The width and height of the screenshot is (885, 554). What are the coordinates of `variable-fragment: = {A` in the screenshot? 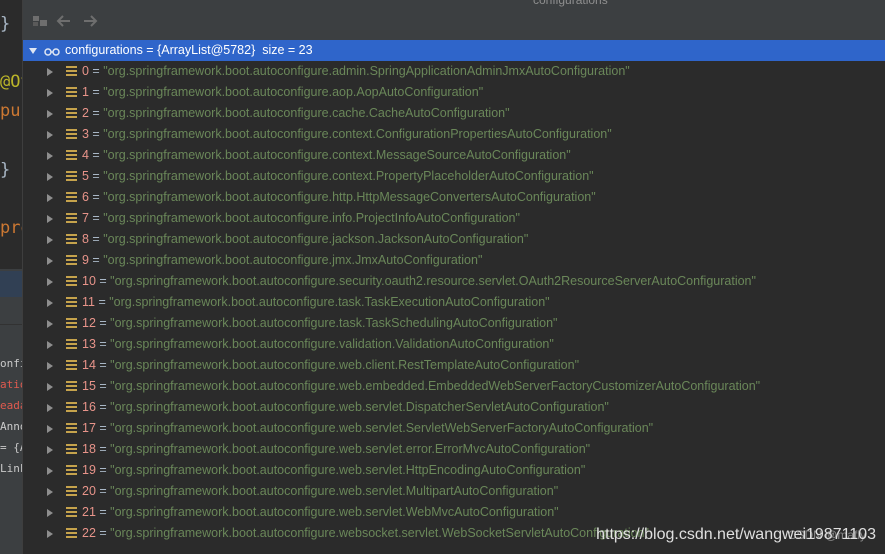 It's located at (11, 447).